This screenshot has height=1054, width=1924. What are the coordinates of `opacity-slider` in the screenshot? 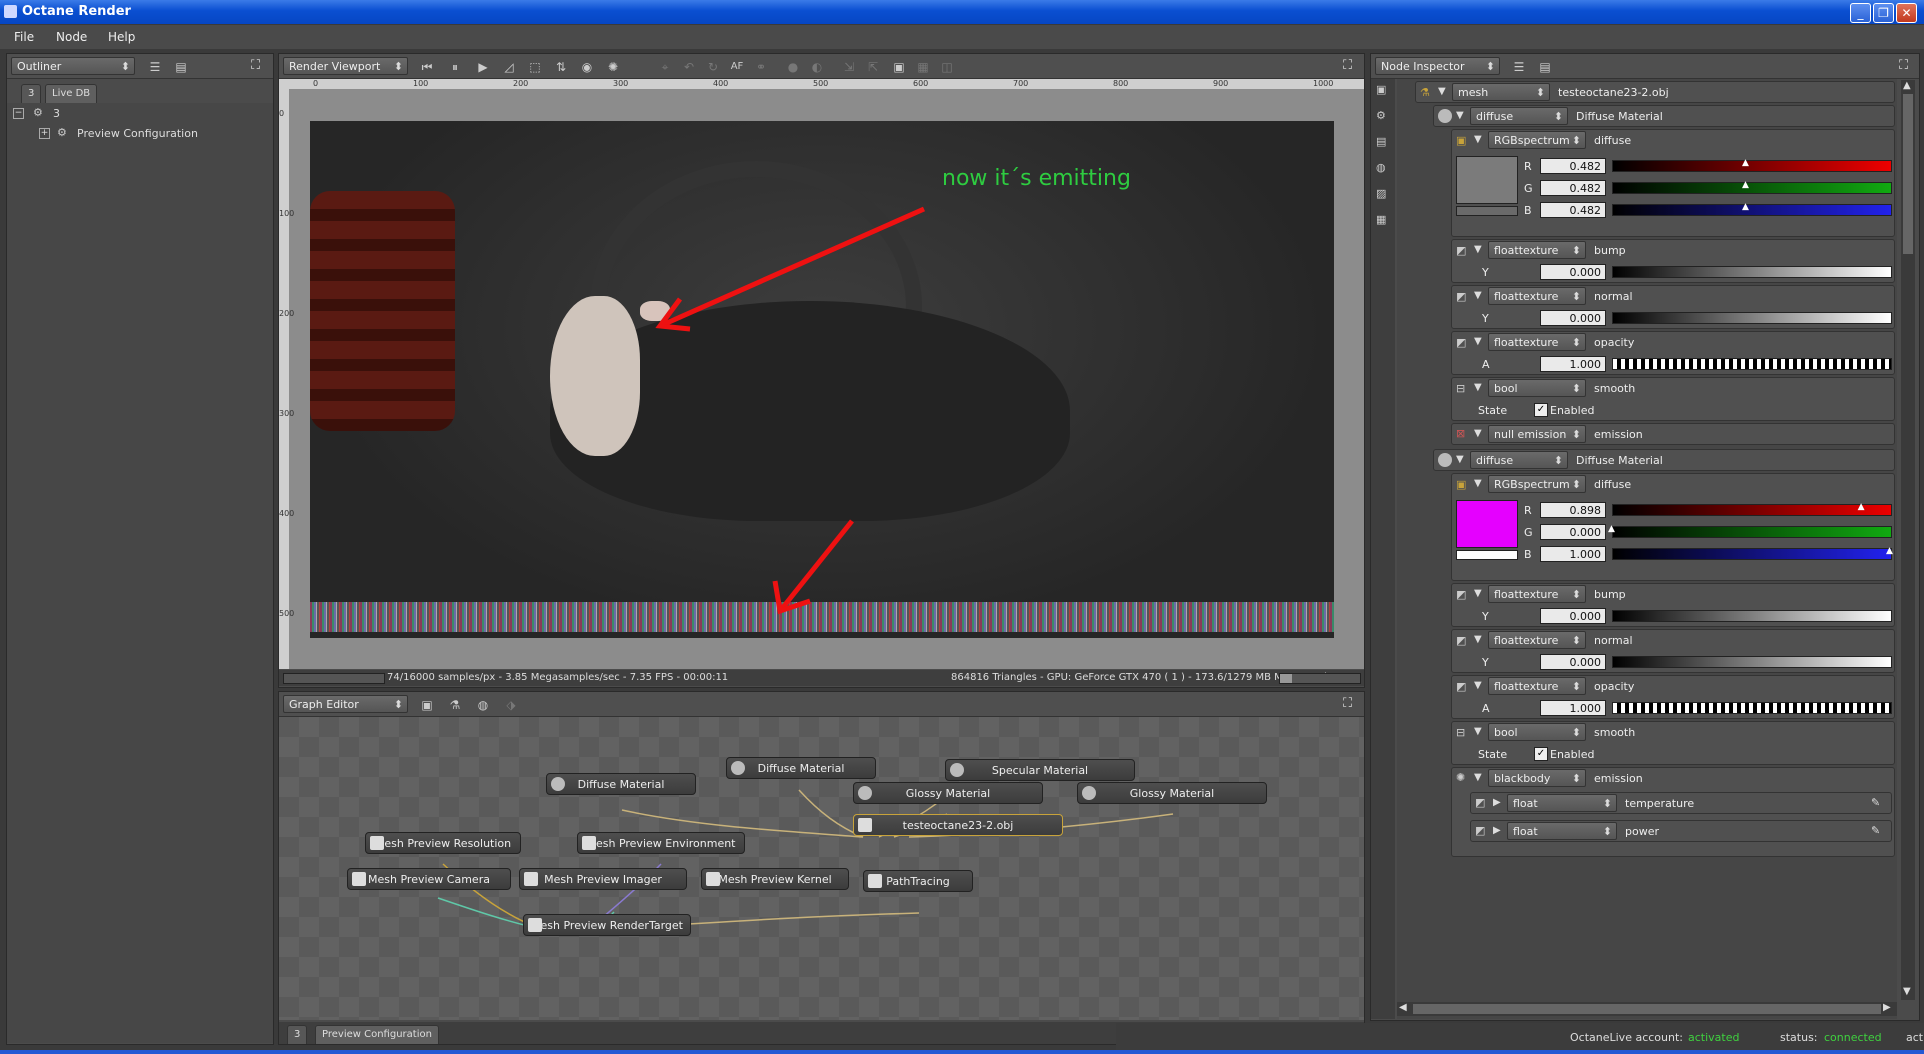 It's located at (1752, 708).